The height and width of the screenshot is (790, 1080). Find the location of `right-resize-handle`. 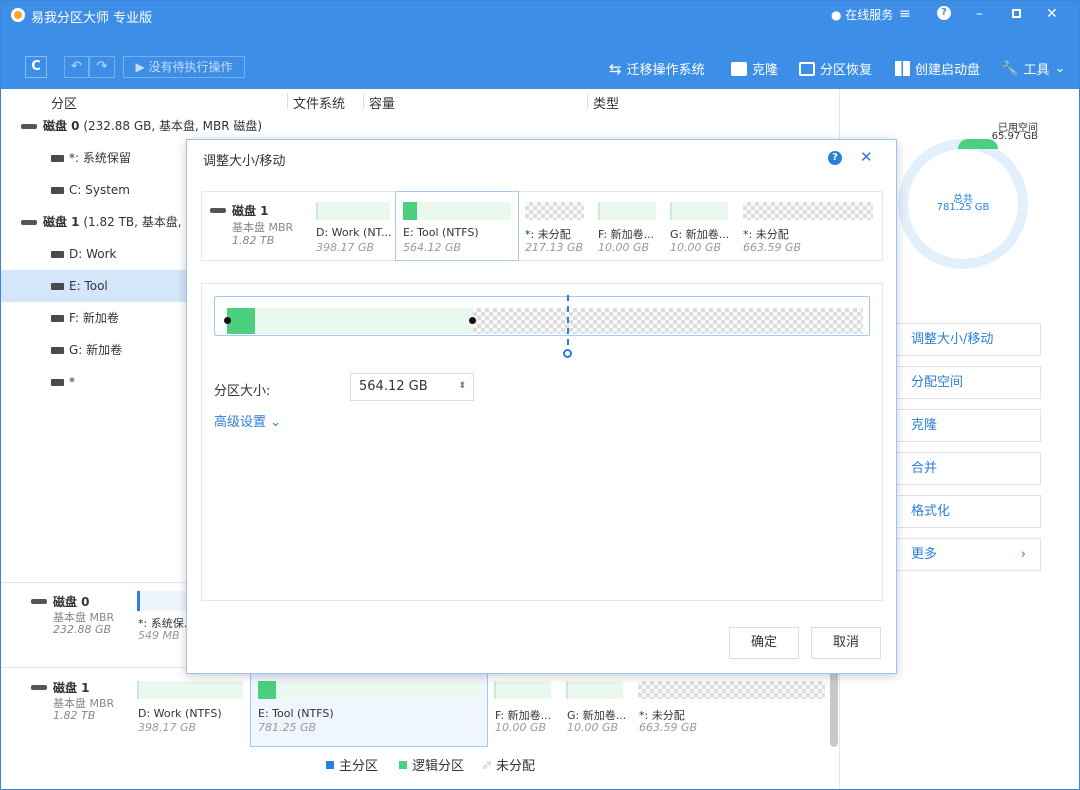

right-resize-handle is located at coordinates (472, 320).